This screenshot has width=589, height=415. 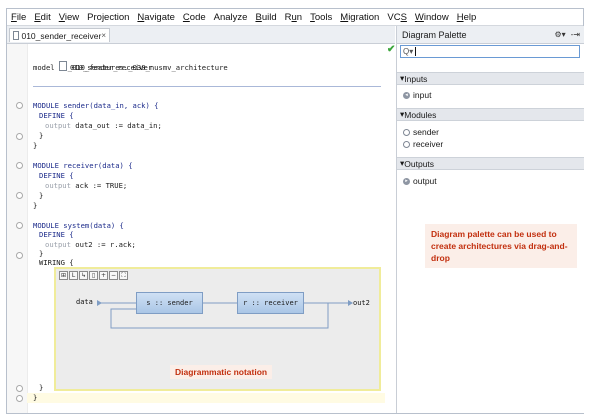 I want to click on menu-analyze: Analyze, so click(x=231, y=17).